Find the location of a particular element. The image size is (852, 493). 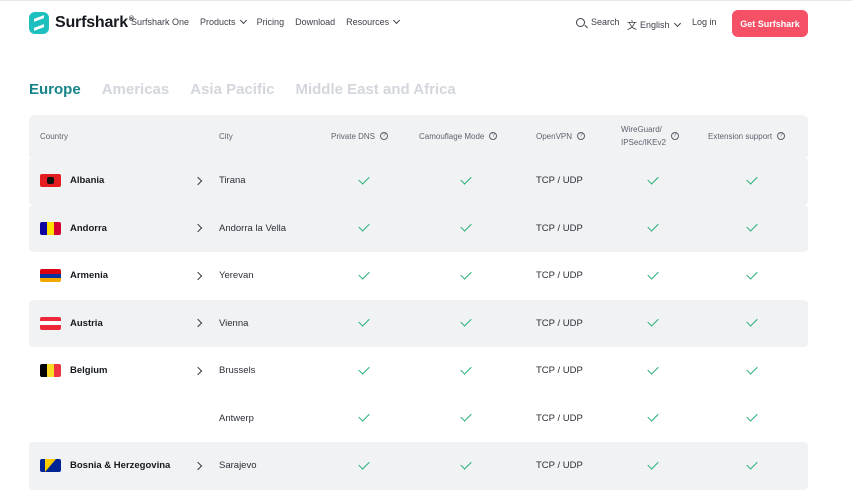

flag-belgium-icon is located at coordinates (50, 371).